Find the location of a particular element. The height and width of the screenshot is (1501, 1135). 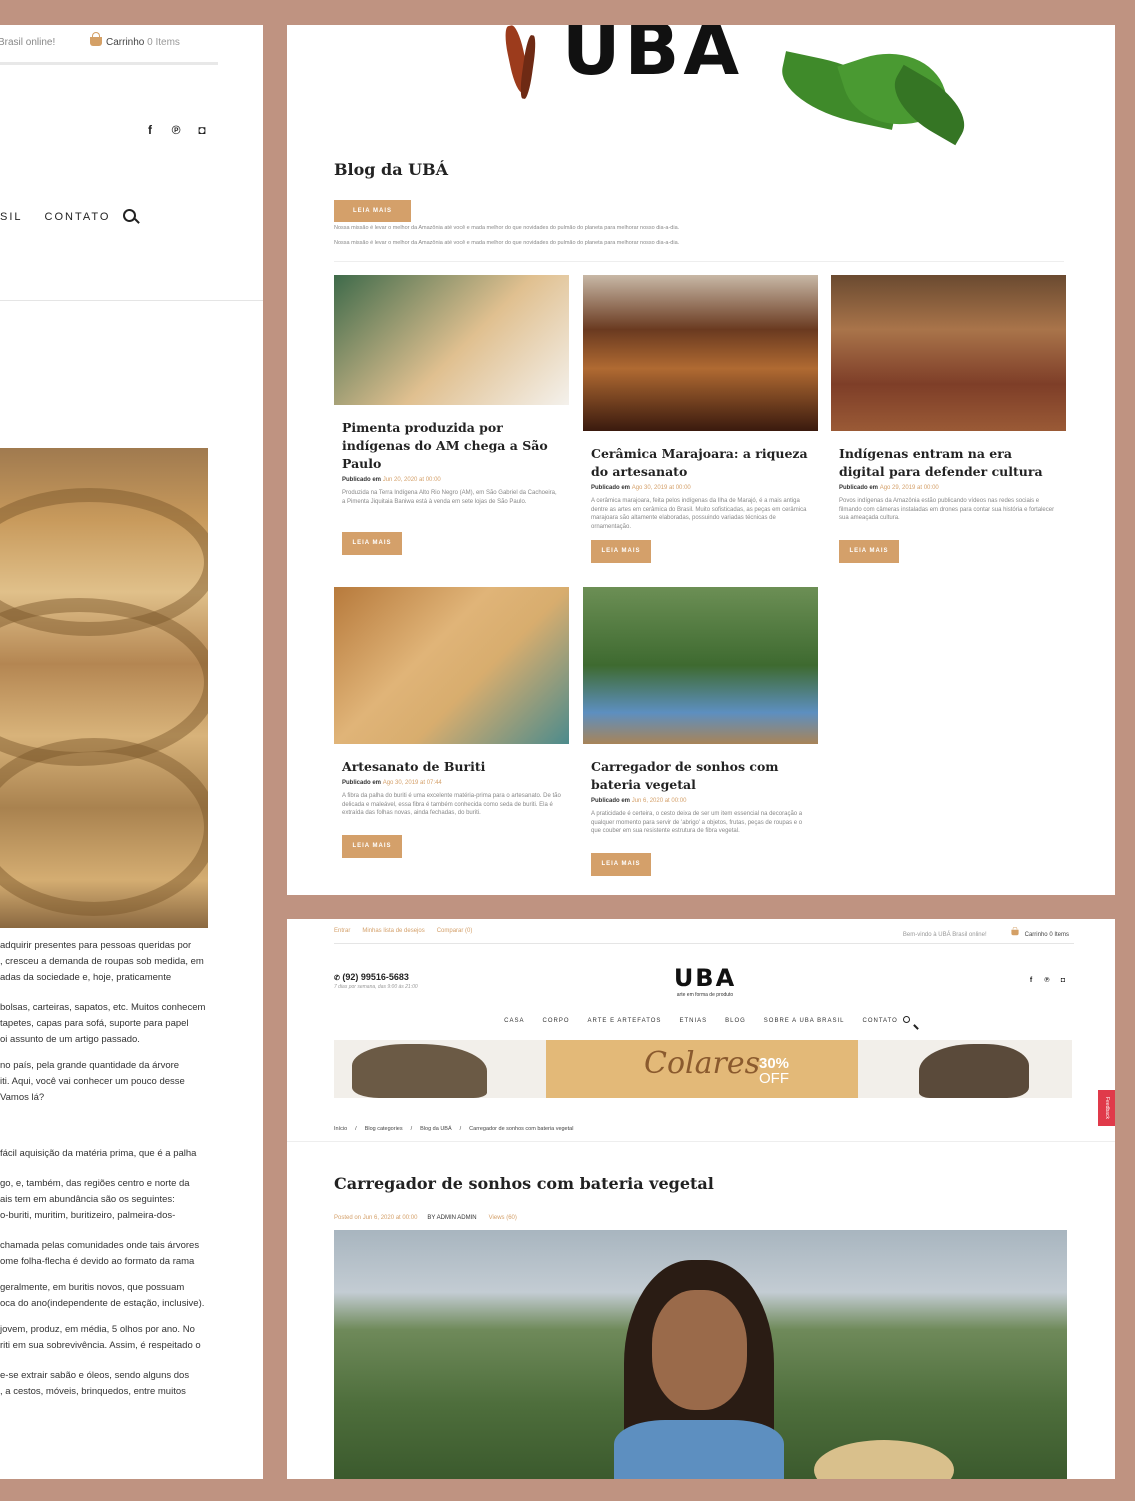

breadcrumb-item: Blog categories is located at coordinates (384, 1129).